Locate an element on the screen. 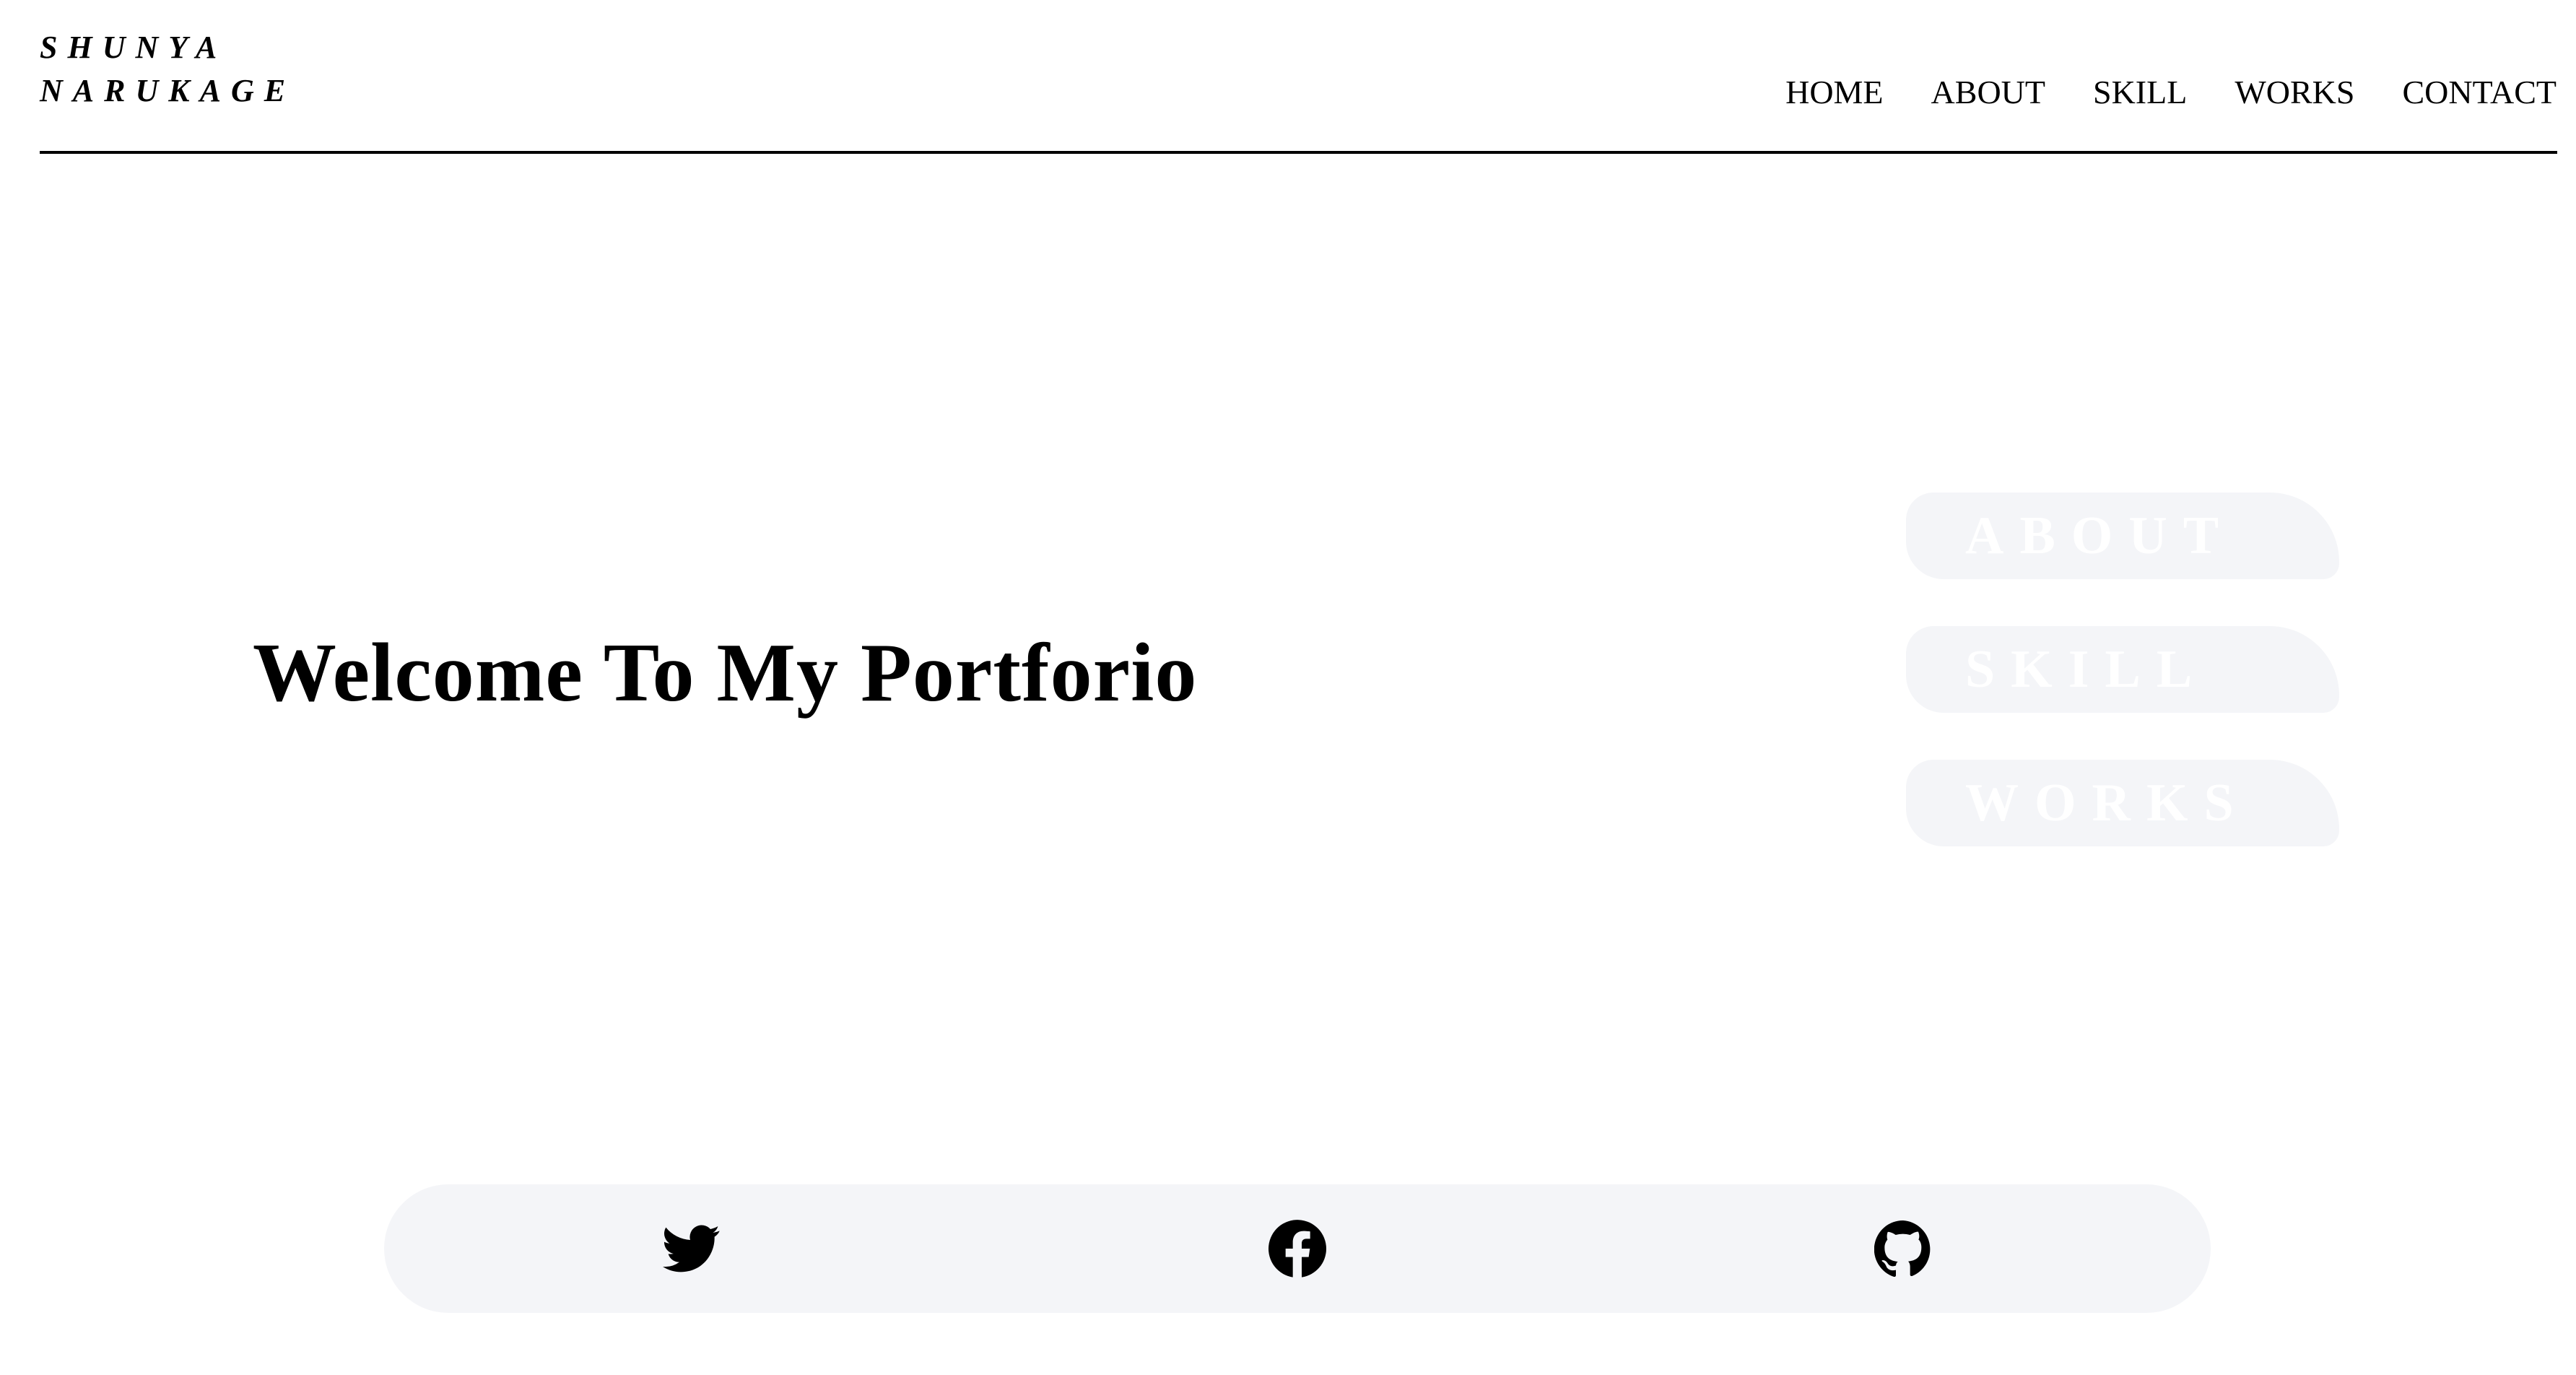 Image resolution: width=2576 pixels, height=1375 pixels. side-link-list: ABOUT SKILL WORKS is located at coordinates (2122, 693).